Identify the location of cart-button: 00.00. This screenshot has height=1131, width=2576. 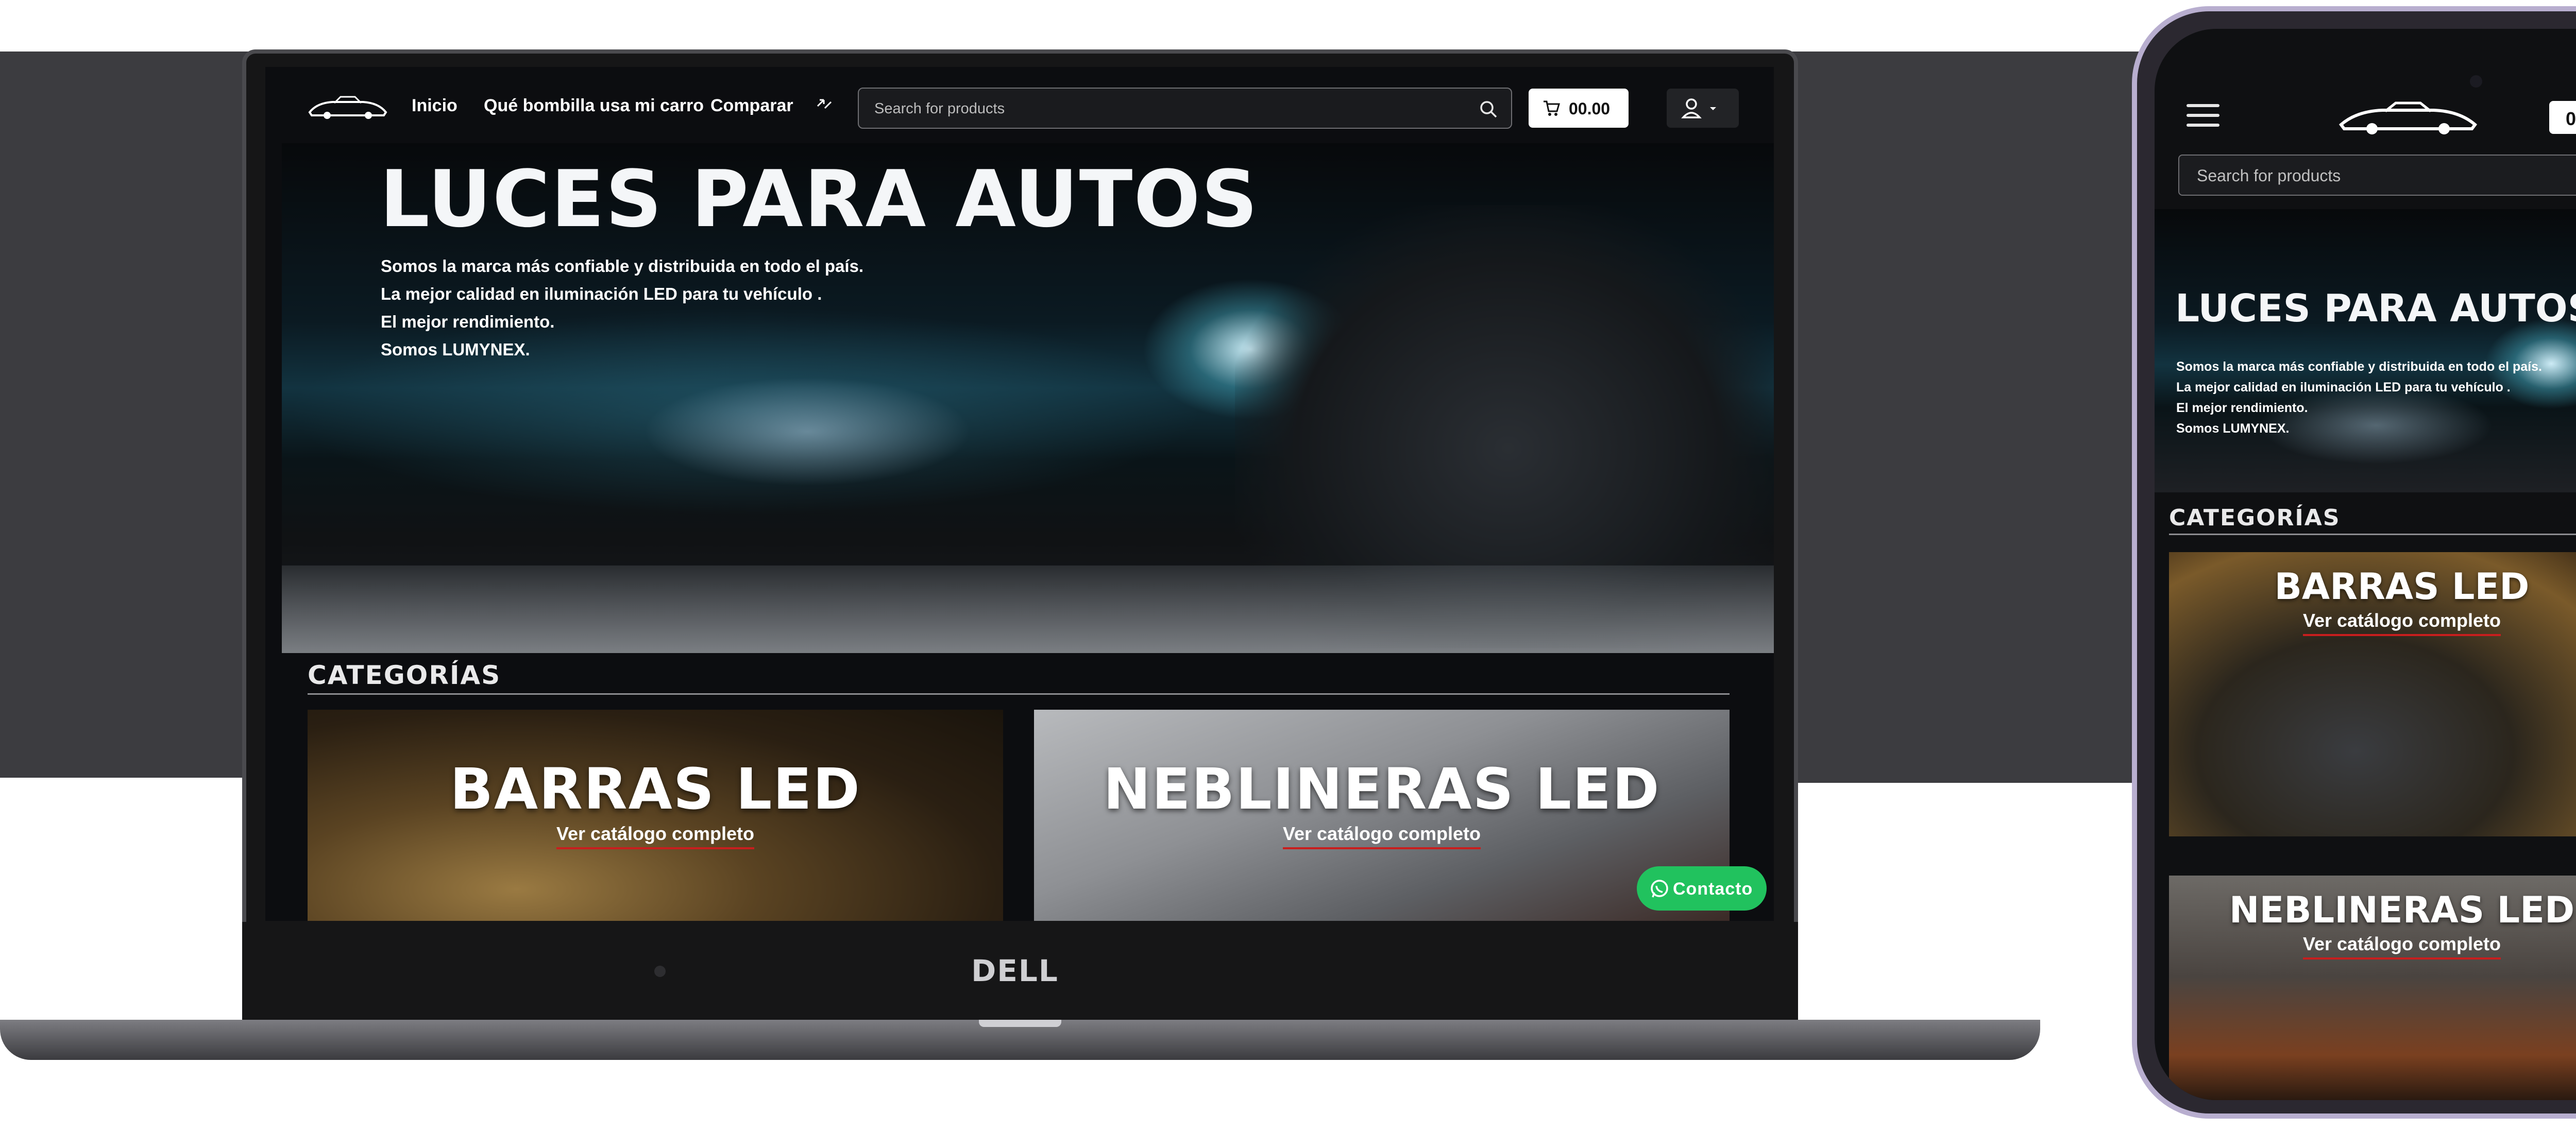
(1579, 108).